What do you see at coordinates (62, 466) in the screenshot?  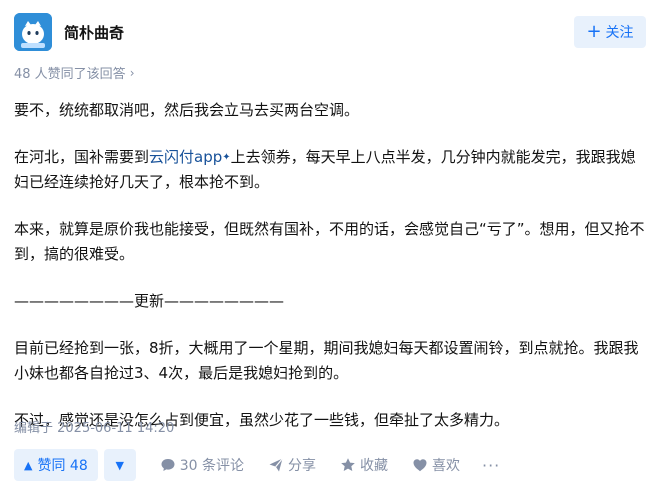 I see `vote-up-label: 赞同 48` at bounding box center [62, 466].